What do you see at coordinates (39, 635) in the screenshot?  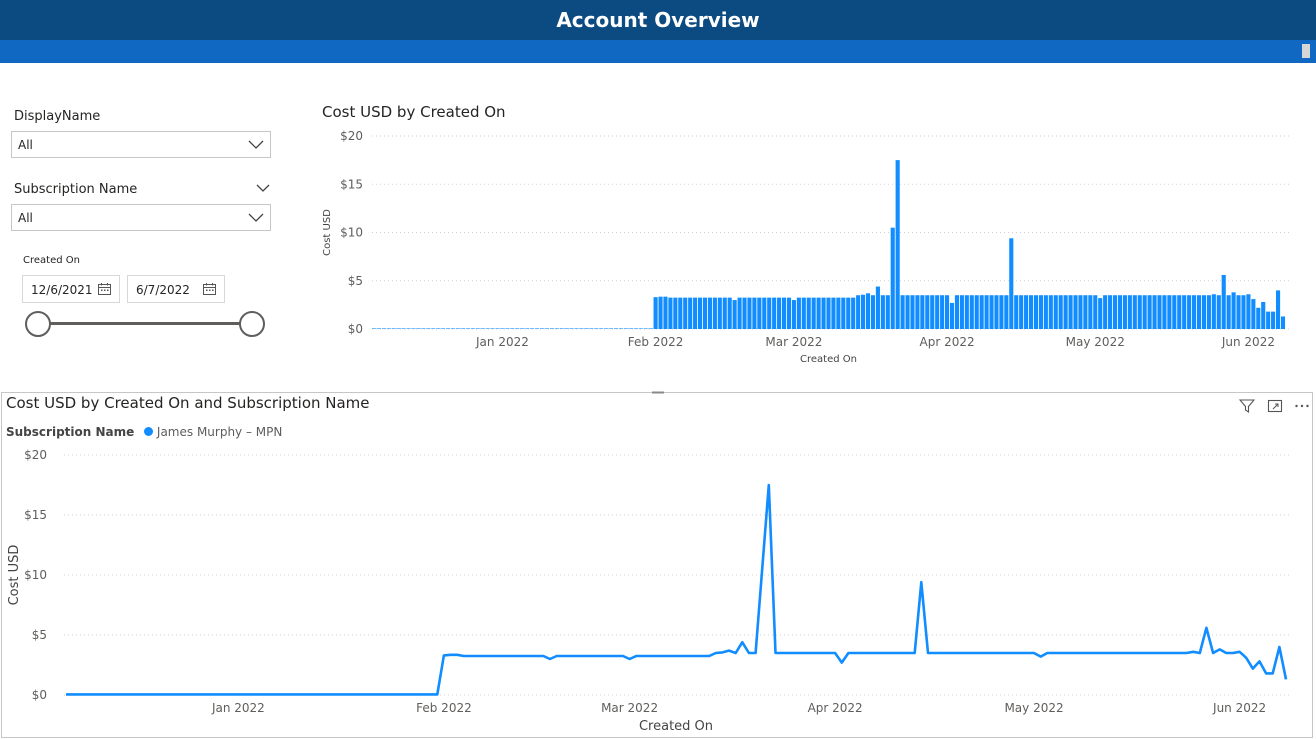 I see `y-tick-label: $5` at bounding box center [39, 635].